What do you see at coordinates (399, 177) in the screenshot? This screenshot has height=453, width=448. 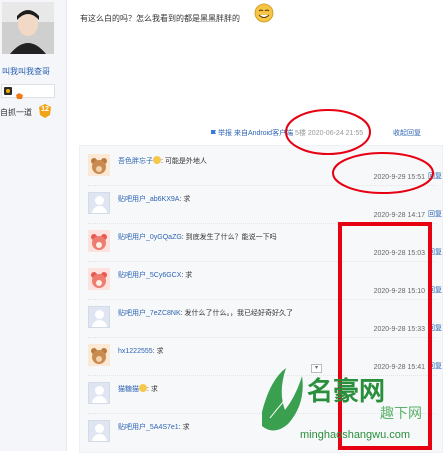 I see `reply-time: 2020-9-29 15:51` at bounding box center [399, 177].